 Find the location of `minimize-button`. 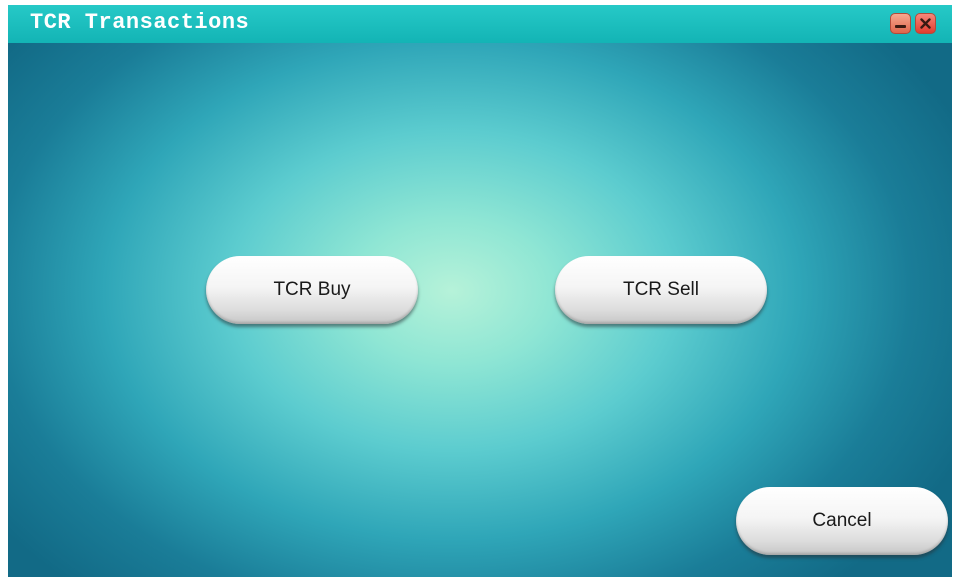

minimize-button is located at coordinates (900, 23).